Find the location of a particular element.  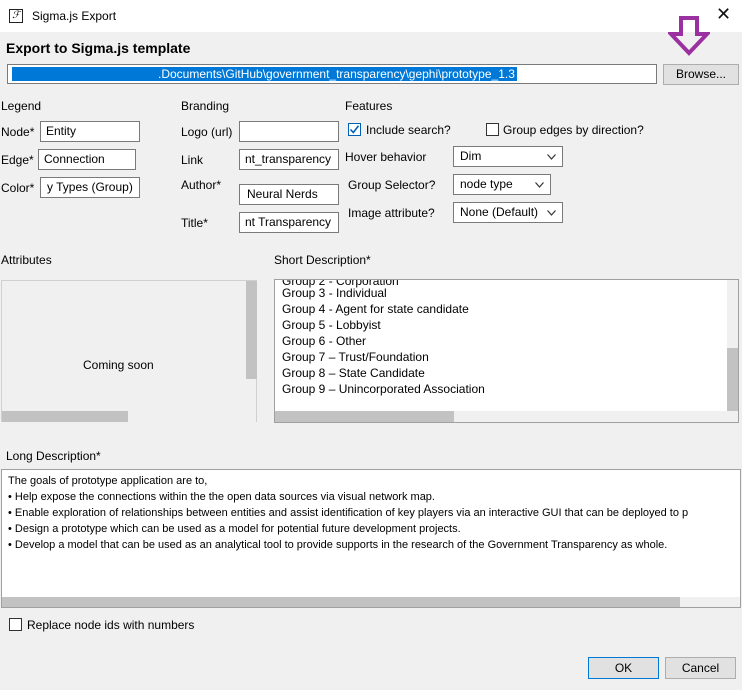

short-description-vscroll-thumb is located at coordinates (732, 379).